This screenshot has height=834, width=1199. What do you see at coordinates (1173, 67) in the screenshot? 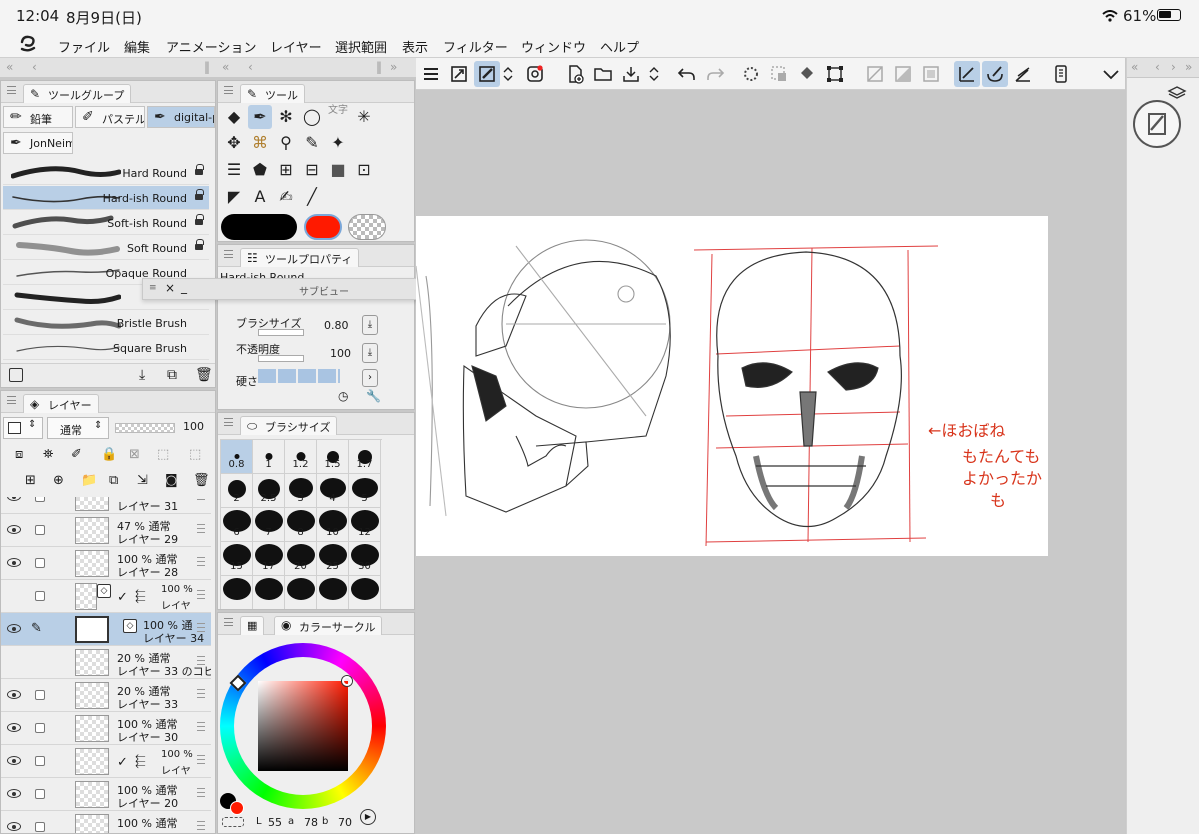
I see `chevron-right-icon-2: ›` at bounding box center [1173, 67].